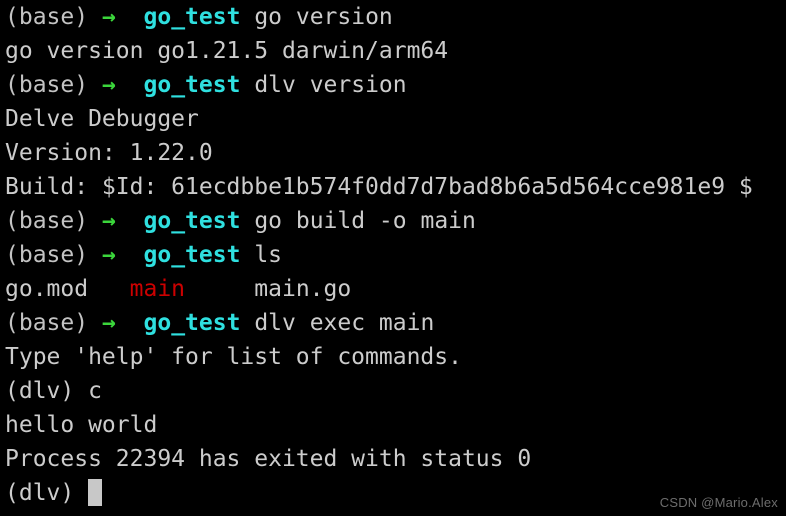 The image size is (786, 516). Describe the element at coordinates (157, 289) in the screenshot. I see `file-entry-main: main` at that location.